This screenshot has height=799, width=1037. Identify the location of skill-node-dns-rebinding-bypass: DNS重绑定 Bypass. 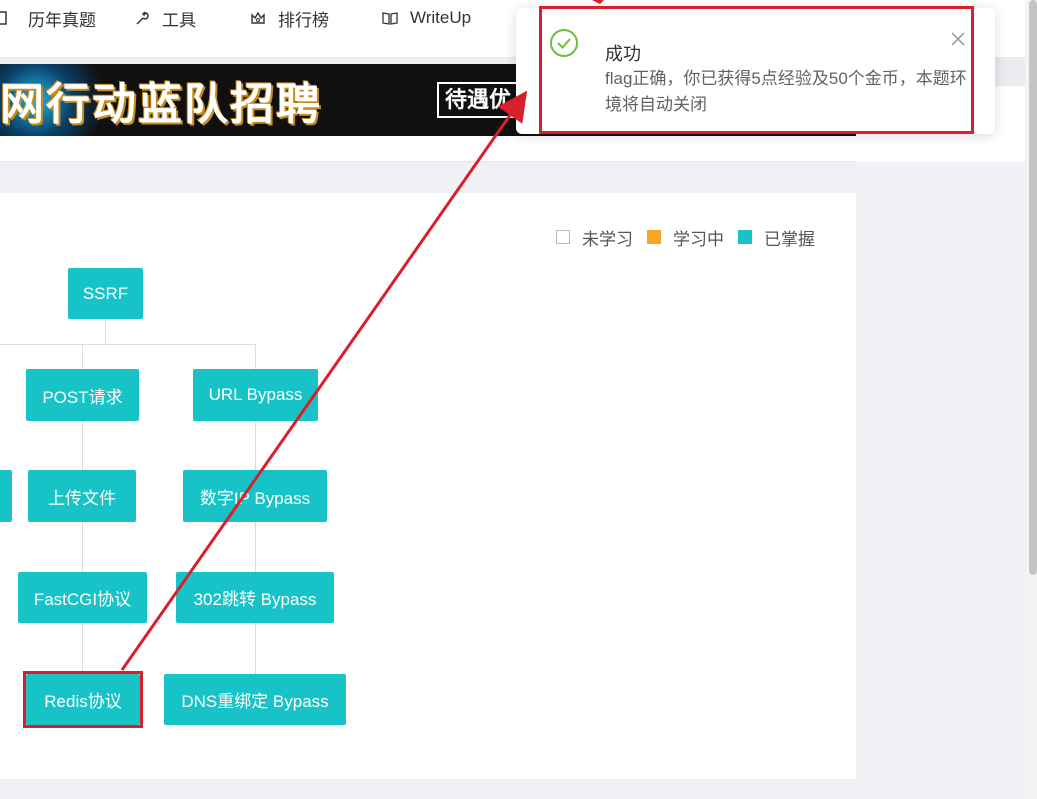
(255, 699).